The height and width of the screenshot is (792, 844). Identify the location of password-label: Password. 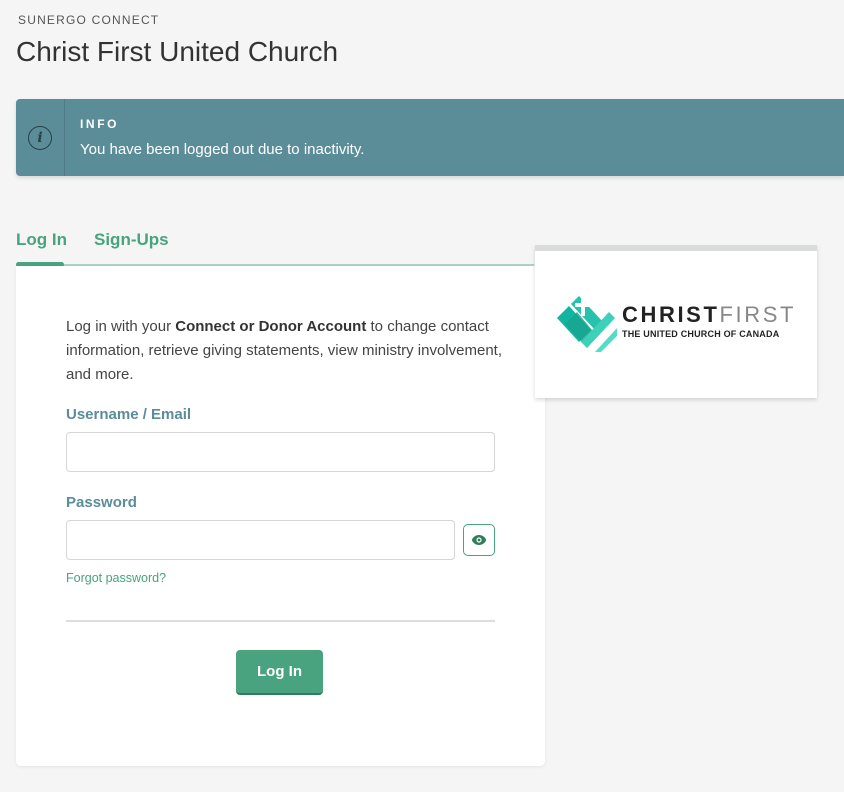
(101, 502).